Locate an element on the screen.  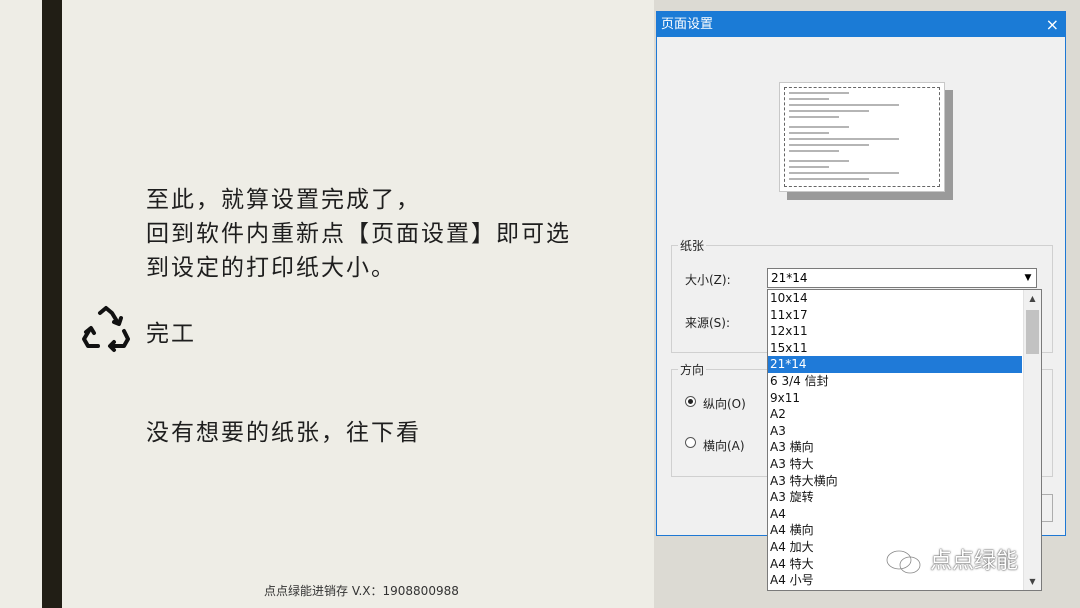
scroll-up-icon: ▲ is located at coordinates (1032, 298).